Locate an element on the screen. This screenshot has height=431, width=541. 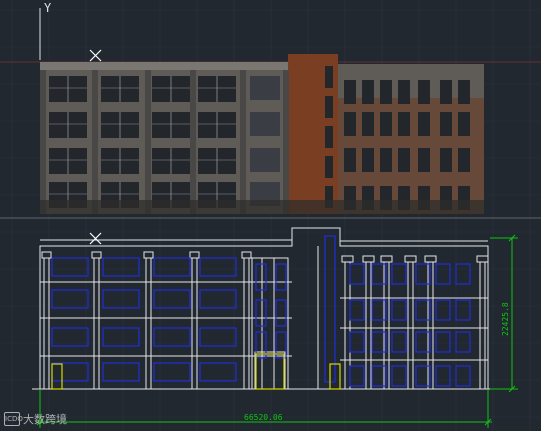
watermark-logo-icon: ICDO is located at coordinates (13, 419).